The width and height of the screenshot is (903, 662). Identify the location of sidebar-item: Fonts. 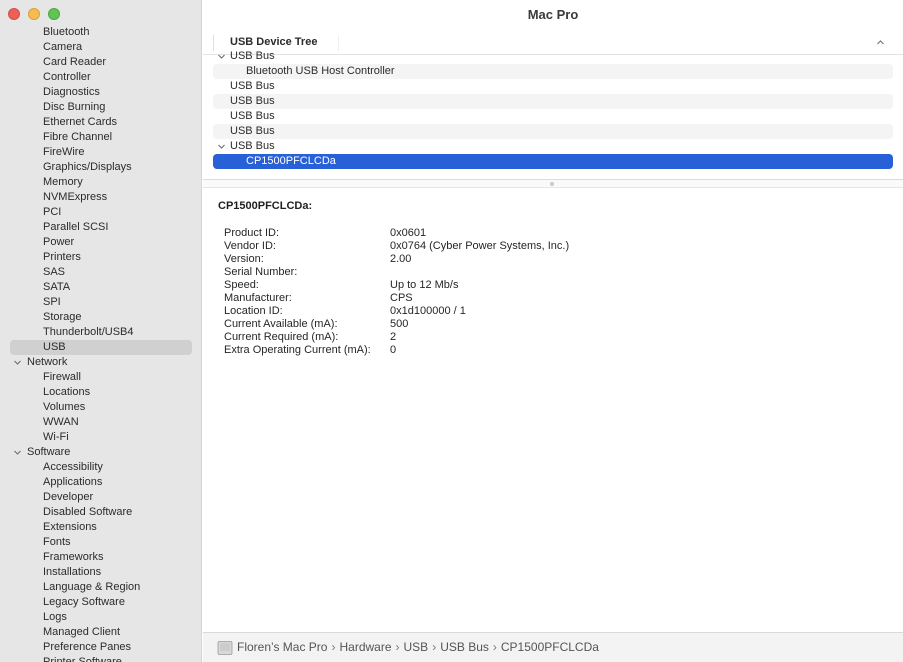
(100, 542).